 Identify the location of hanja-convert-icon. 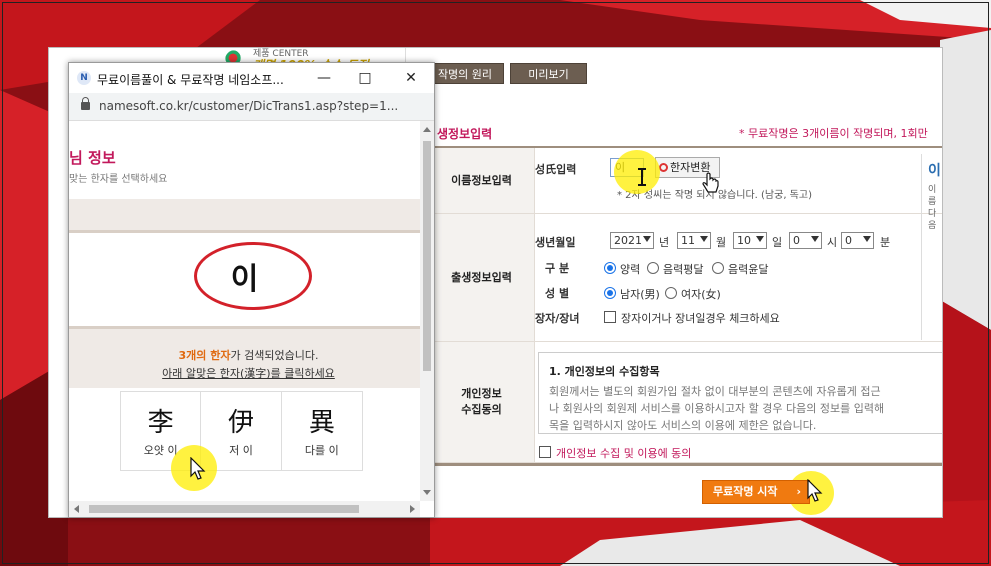
(663, 167).